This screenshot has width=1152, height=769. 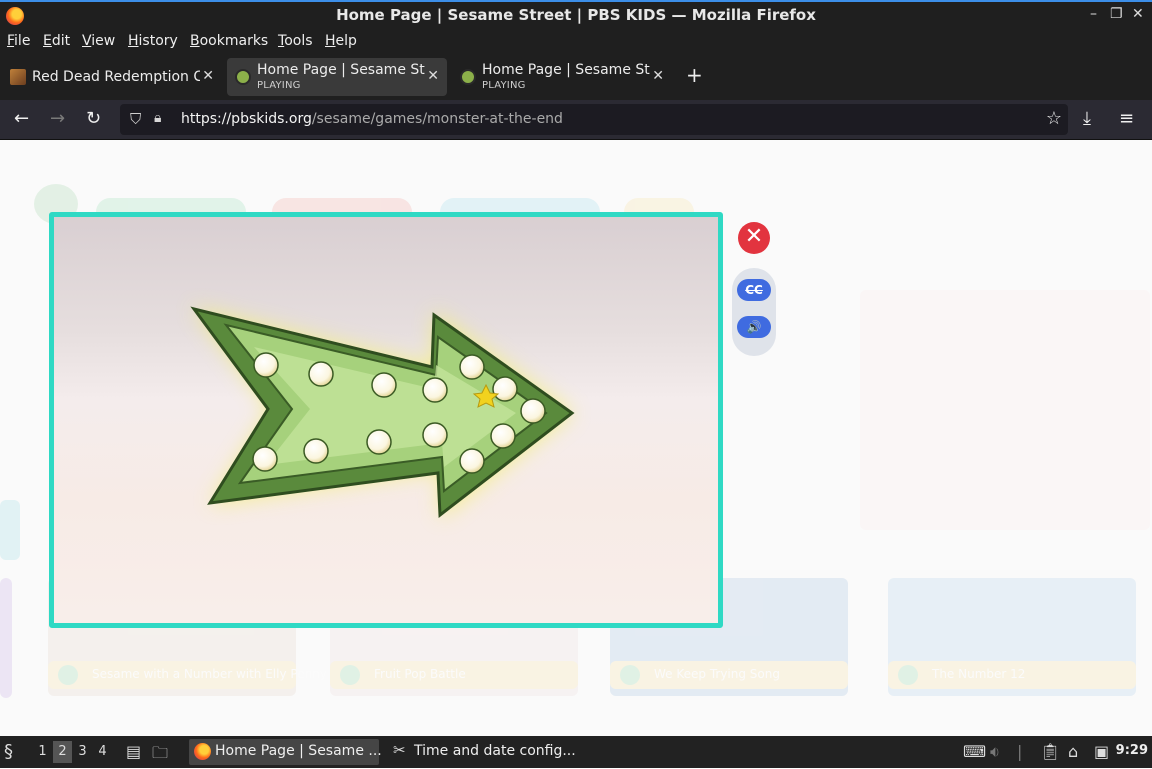 I want to click on menu-view: View, so click(x=98, y=41).